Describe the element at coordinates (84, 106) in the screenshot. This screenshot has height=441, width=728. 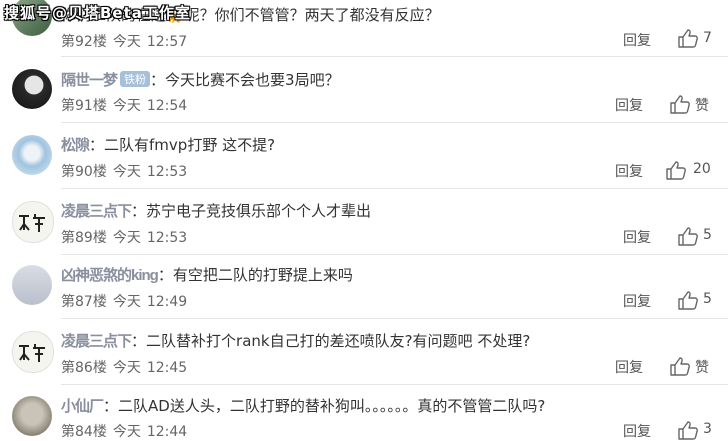
I see `comment-floor: 第91楼` at that location.